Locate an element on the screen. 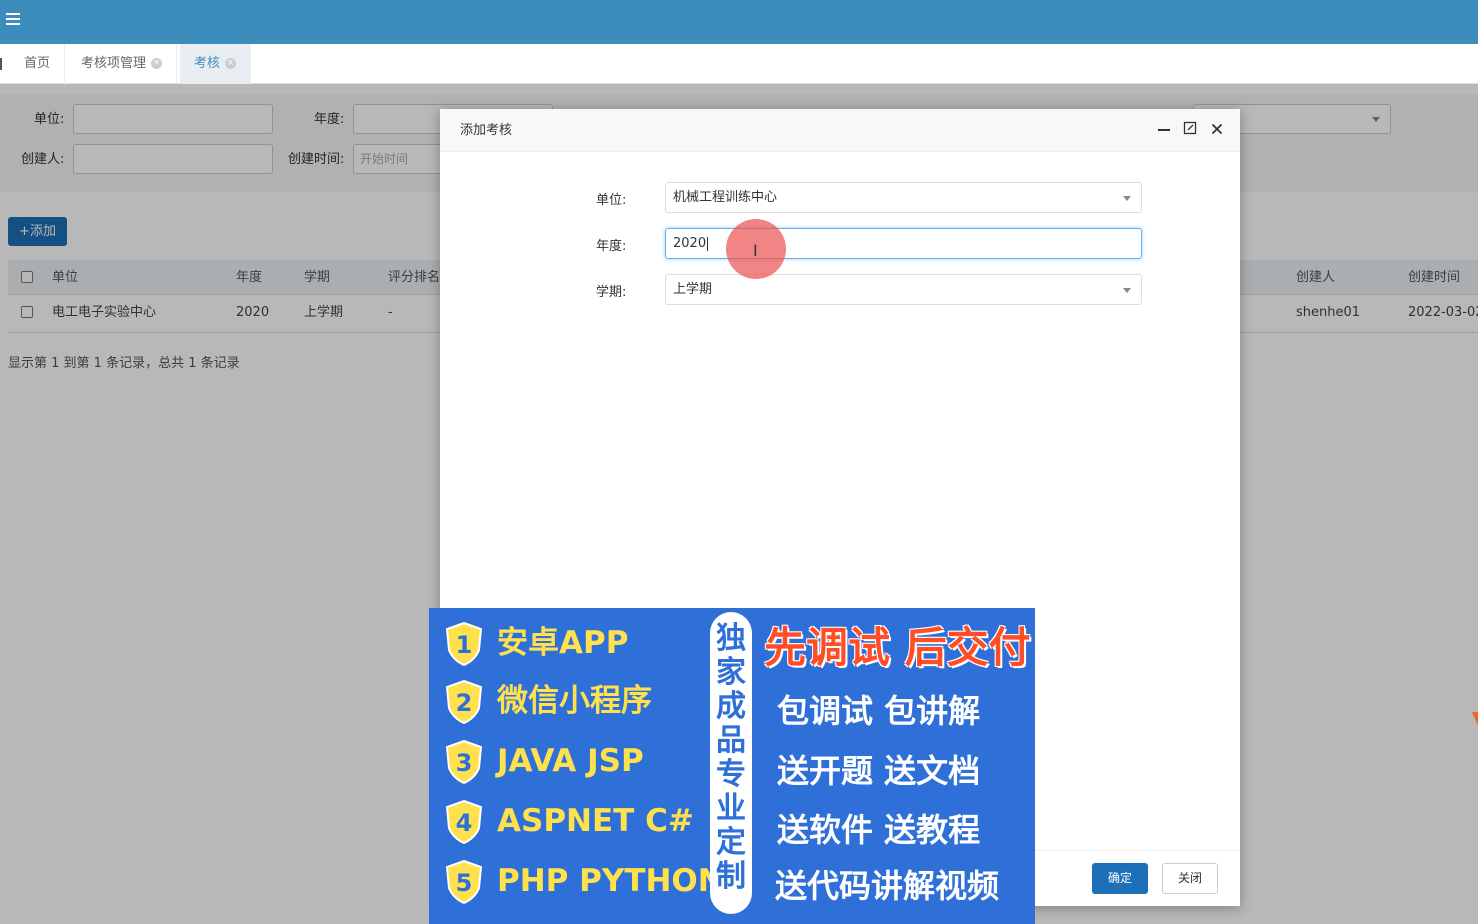 Image resolution: width=1478 pixels, height=924 pixels. edge-decoration is located at coordinates (1475, 719).